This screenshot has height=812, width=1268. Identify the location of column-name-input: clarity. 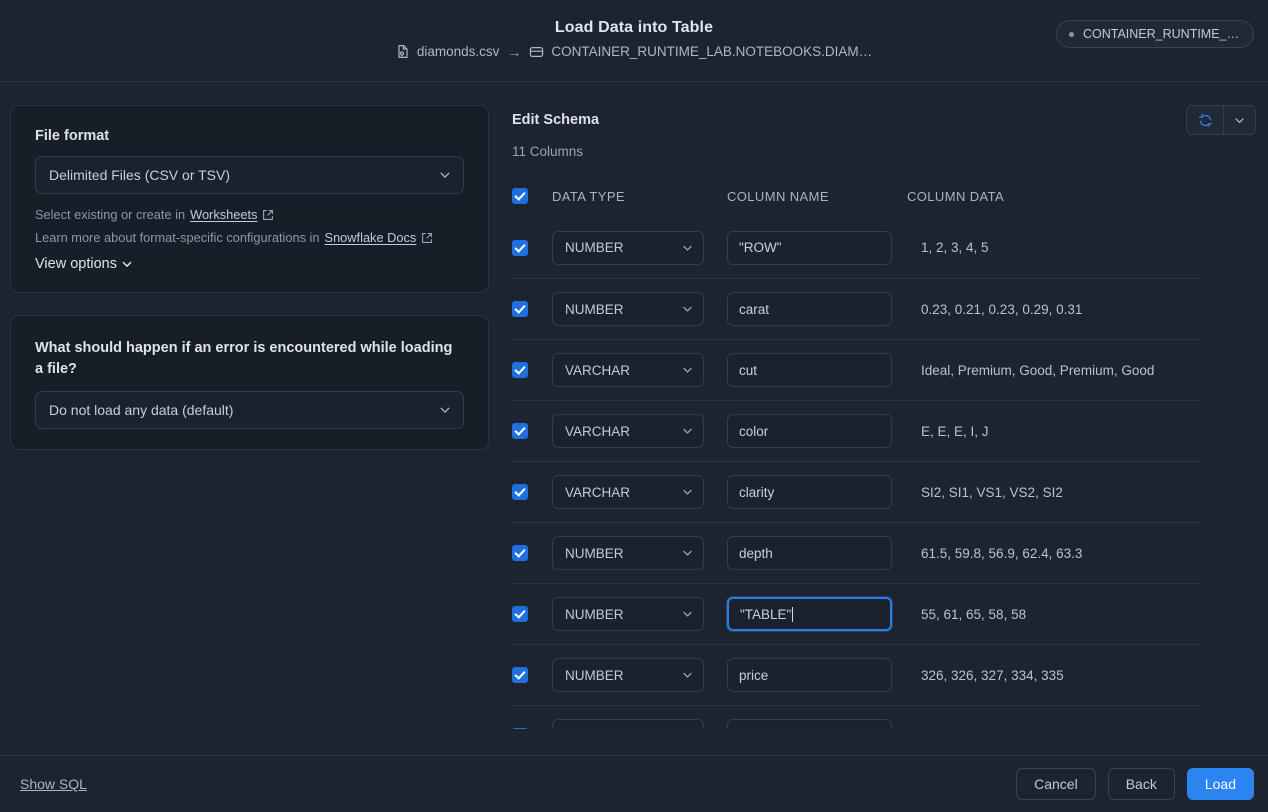
(809, 492).